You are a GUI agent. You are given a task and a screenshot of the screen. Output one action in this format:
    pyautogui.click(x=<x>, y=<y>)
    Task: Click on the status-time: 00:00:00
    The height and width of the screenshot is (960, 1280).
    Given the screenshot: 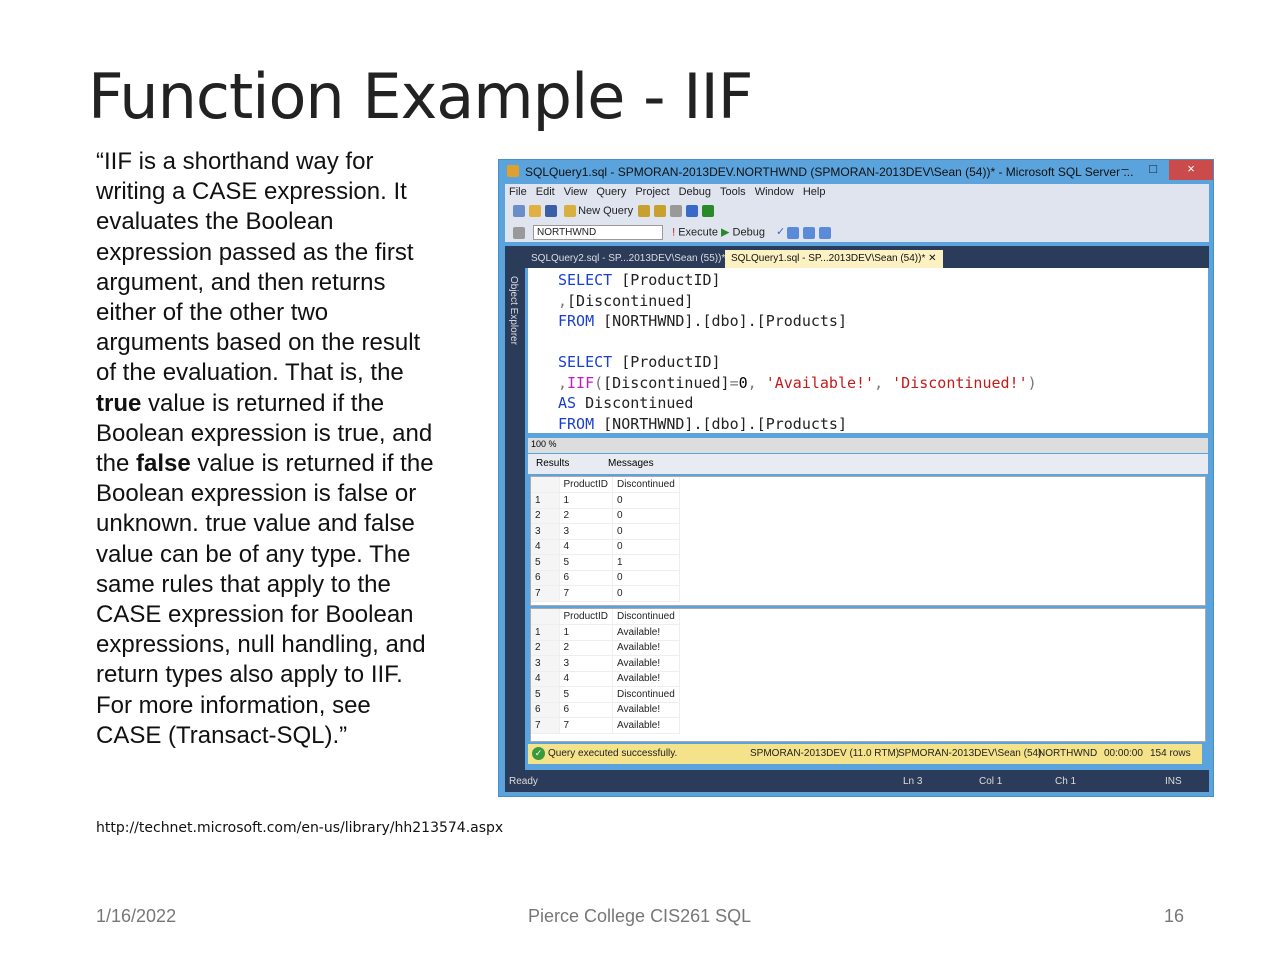 What is the action you would take?
    pyautogui.click(x=1123, y=753)
    